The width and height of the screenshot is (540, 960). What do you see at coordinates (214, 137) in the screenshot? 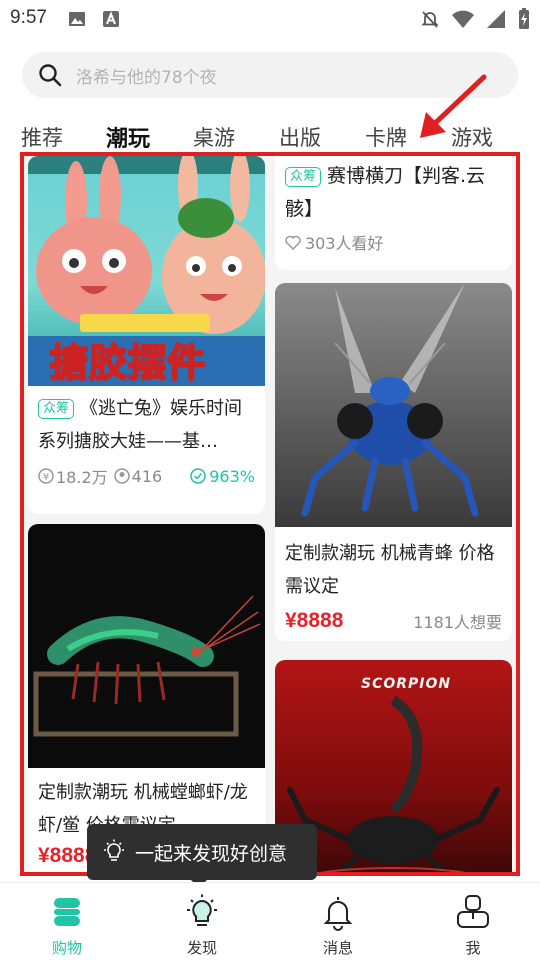
I see `tab-board-games: 桌游` at bounding box center [214, 137].